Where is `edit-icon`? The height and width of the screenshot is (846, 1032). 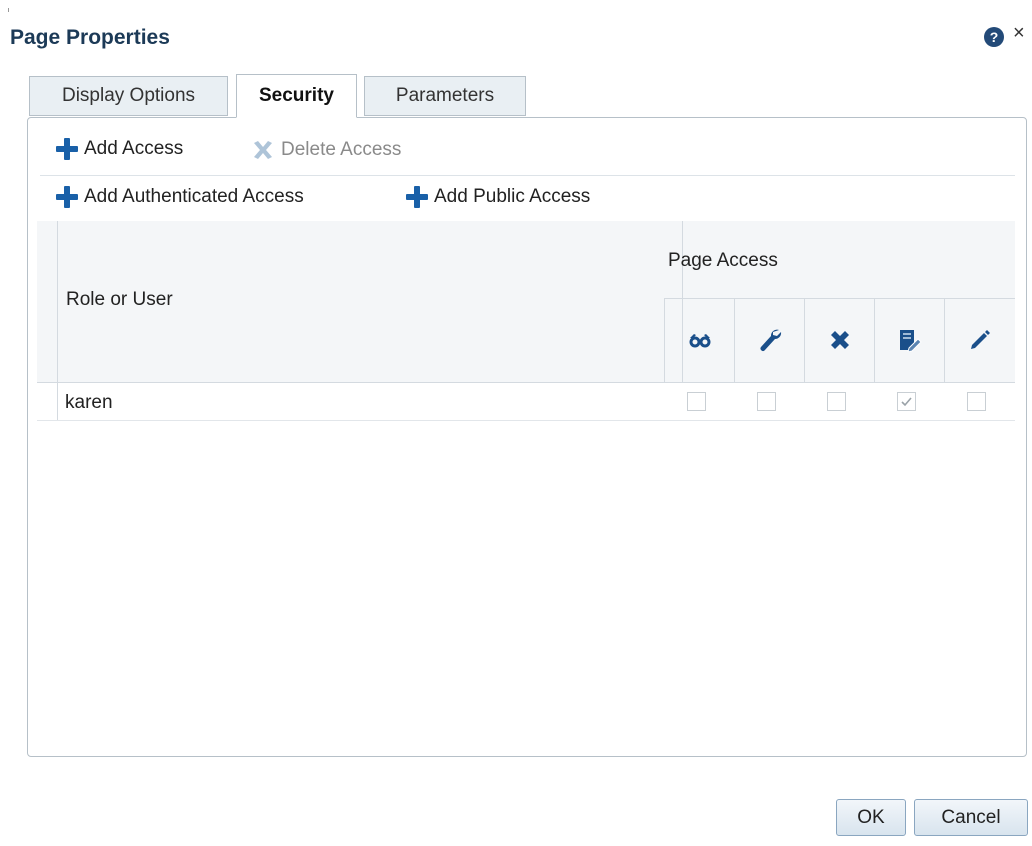 edit-icon is located at coordinates (980, 339).